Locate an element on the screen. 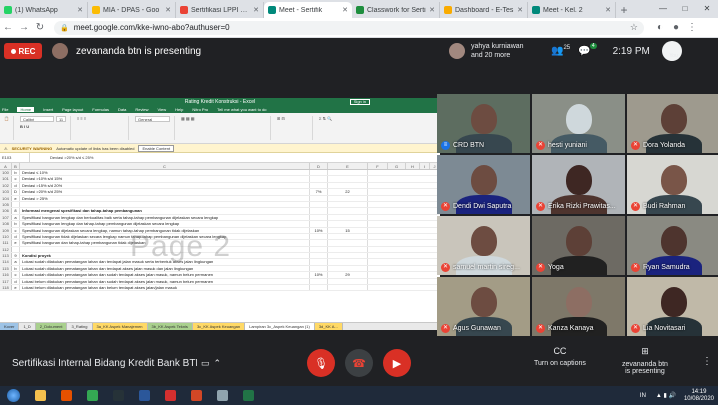 This screenshot has height=405, width=718. excel-menu-item: View is located at coordinates (162, 109).